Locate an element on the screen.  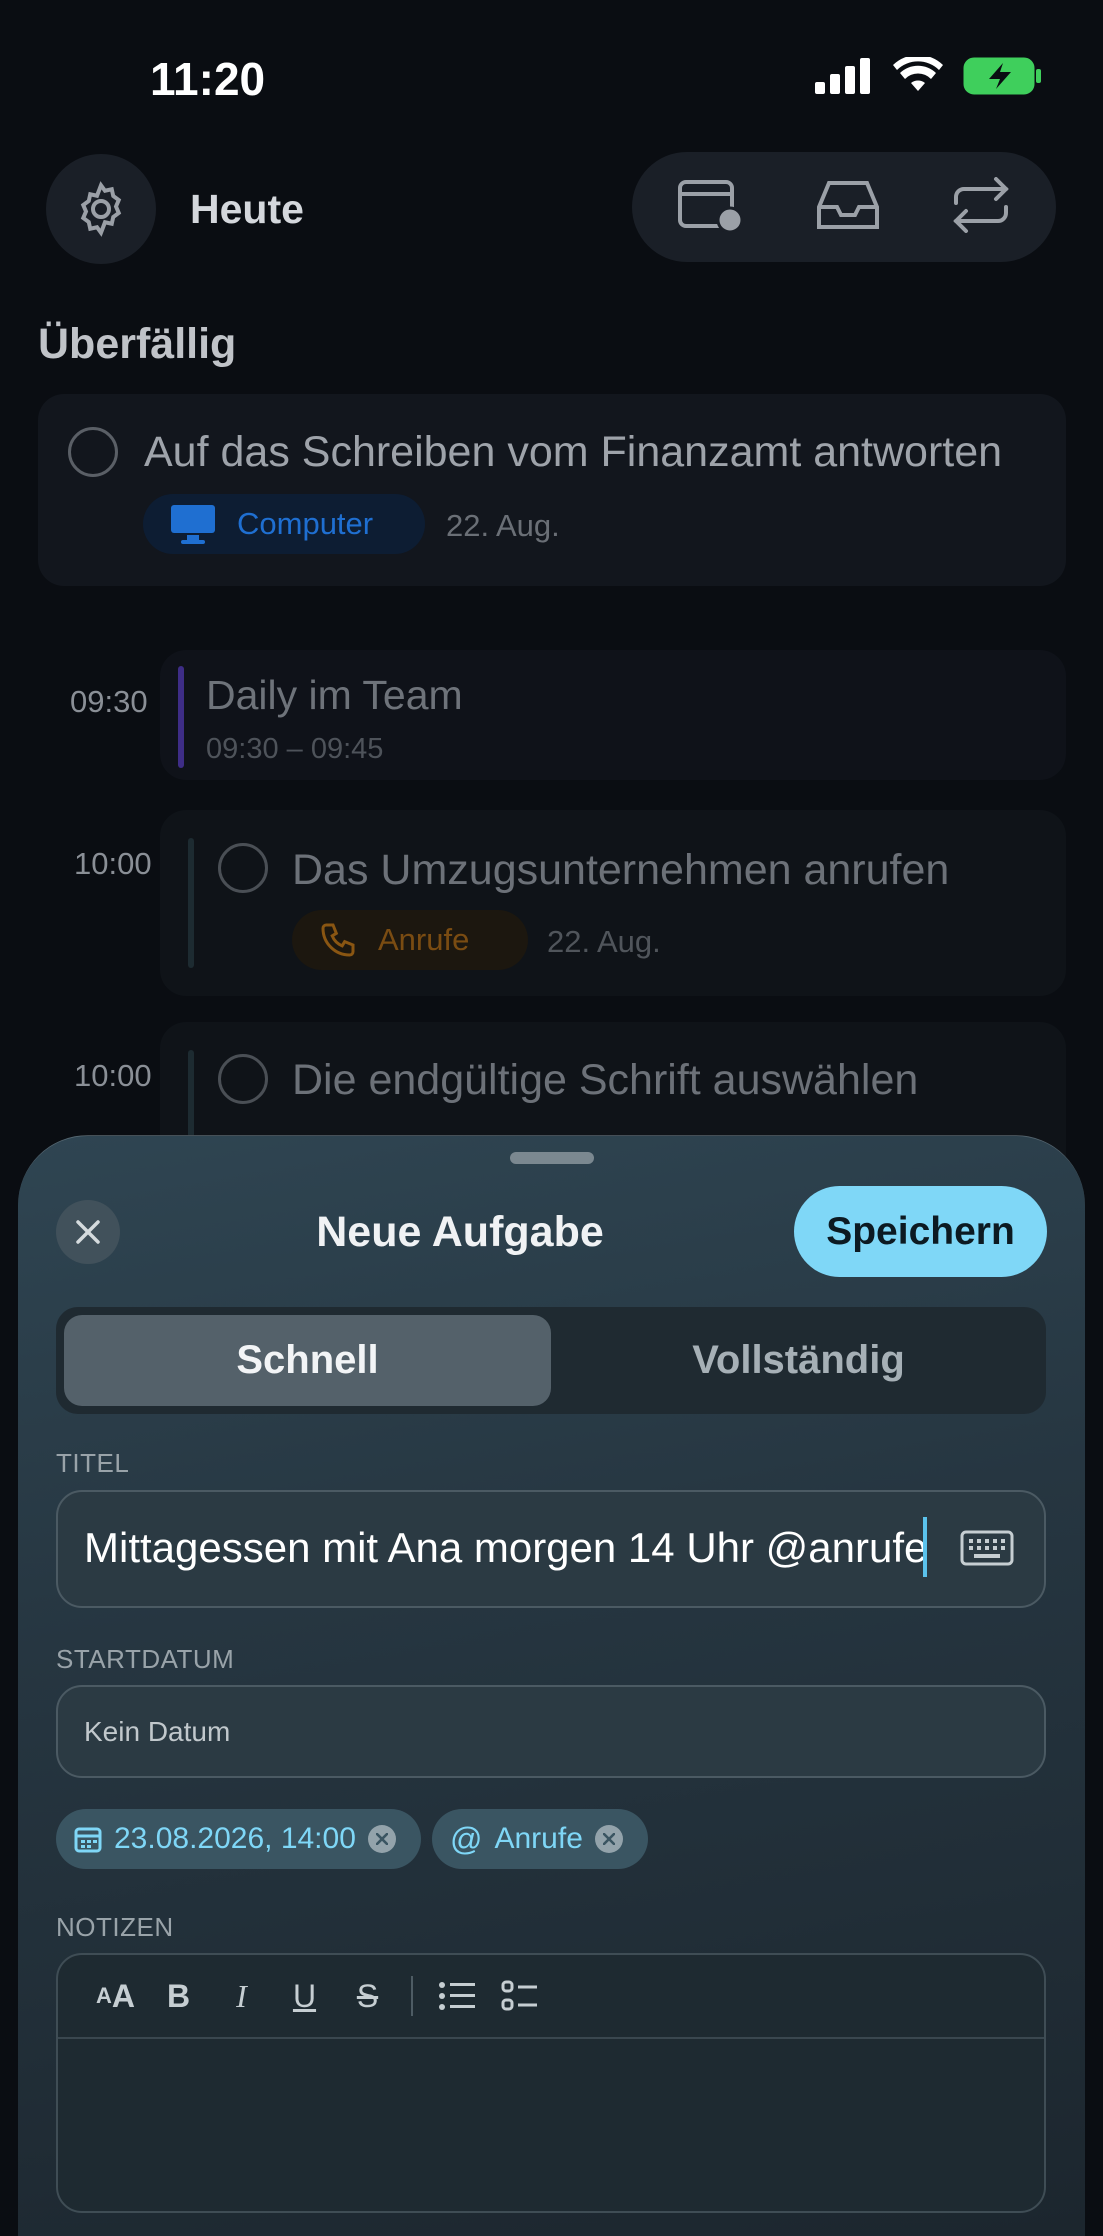
task-card is located at coordinates (613, 903).